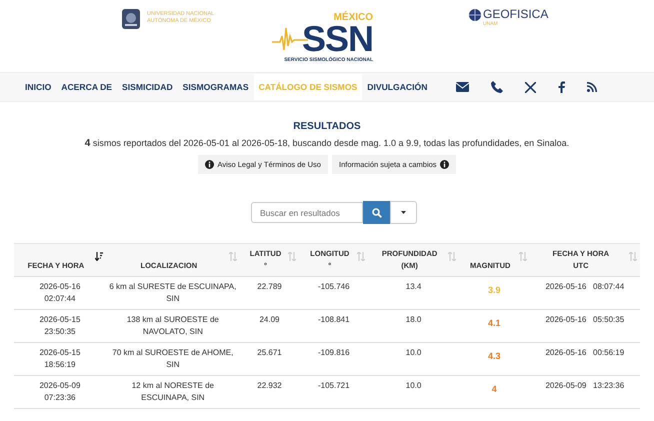 Image resolution: width=654 pixels, height=421 pixels. I want to click on results-summary: 4 sismos reportados del 2026-05-01 al 2026-05-18, buscando desde mag. 1.0 a 9.9, todas las profundidades, en Sinaloa., so click(327, 143).